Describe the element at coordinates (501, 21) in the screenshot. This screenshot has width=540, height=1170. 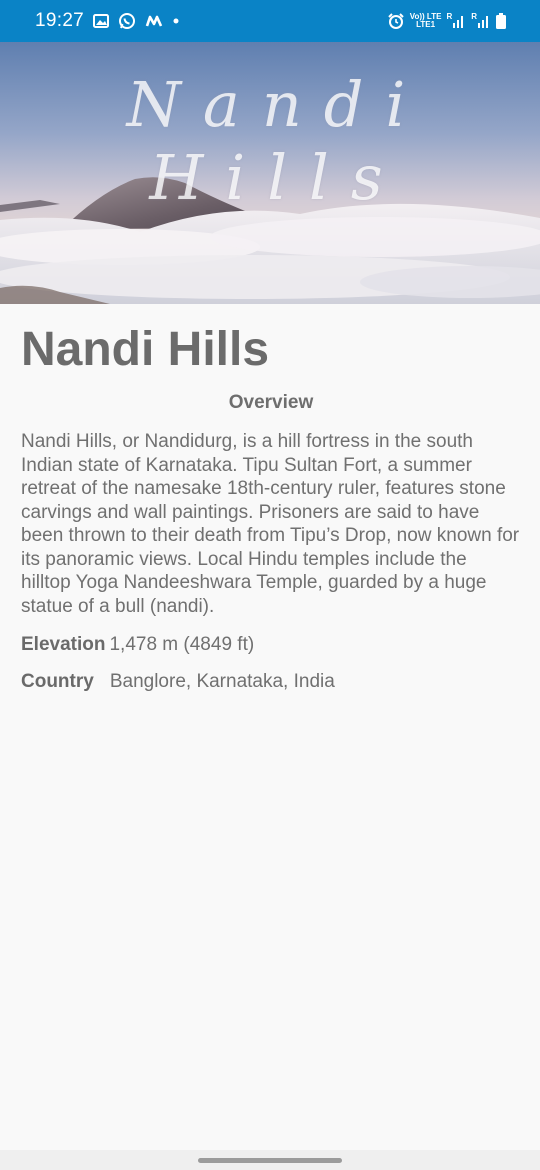
I see `battery-icon` at that location.